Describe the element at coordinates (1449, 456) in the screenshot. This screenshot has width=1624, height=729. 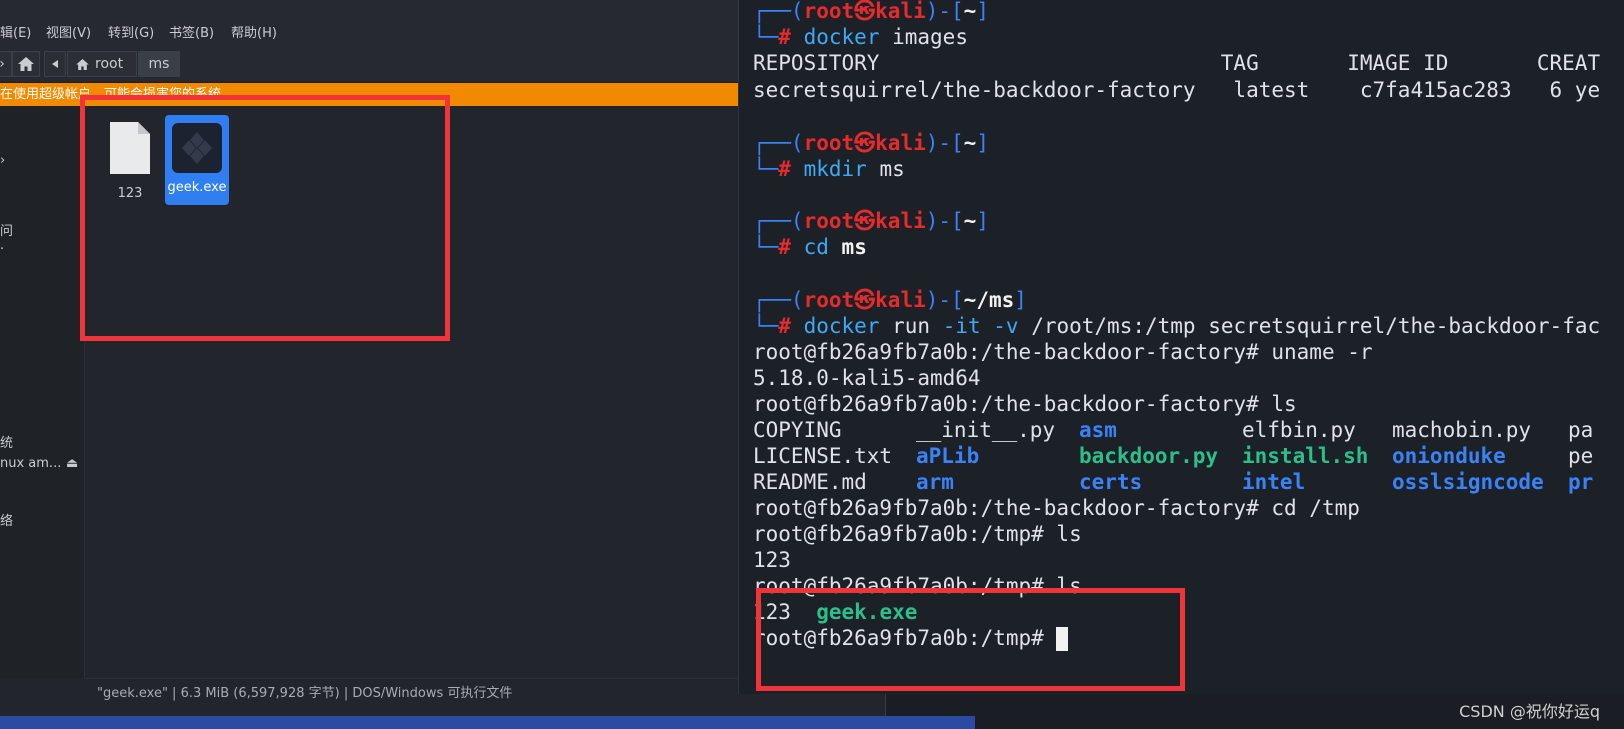
I see `ls-cell: onionduke` at that location.